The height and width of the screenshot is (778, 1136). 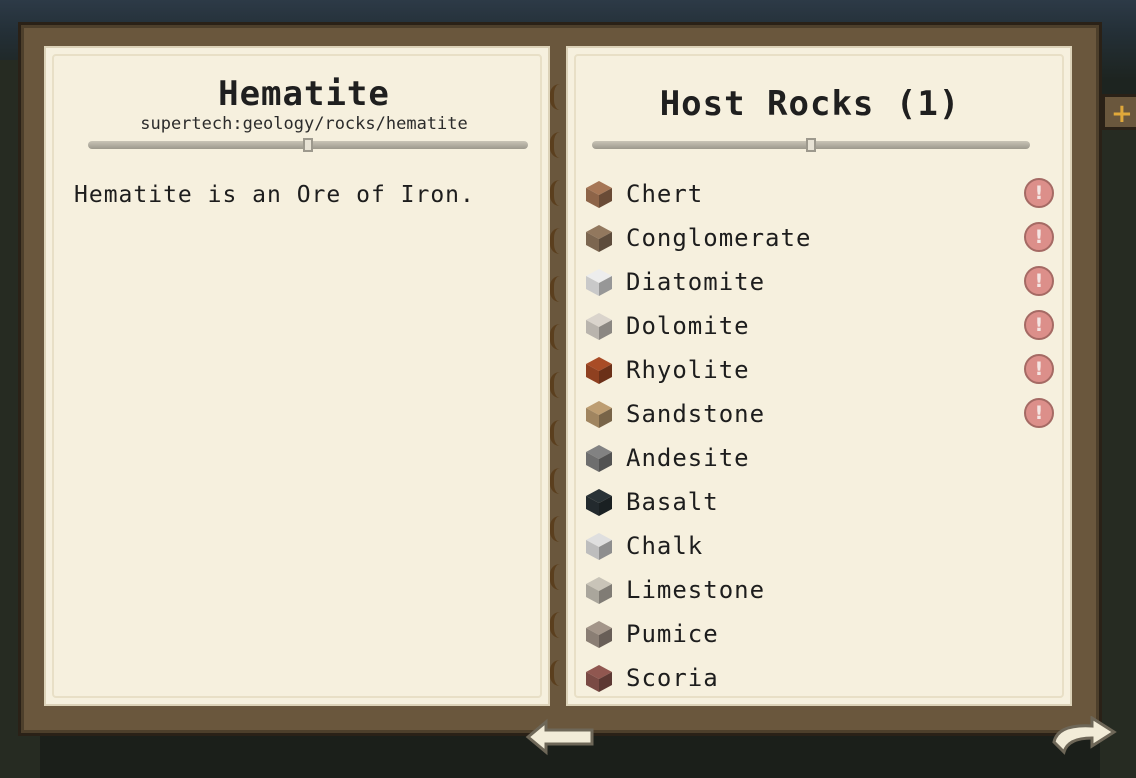 I want to click on rock-list-item: Andesite, so click(x=819, y=458).